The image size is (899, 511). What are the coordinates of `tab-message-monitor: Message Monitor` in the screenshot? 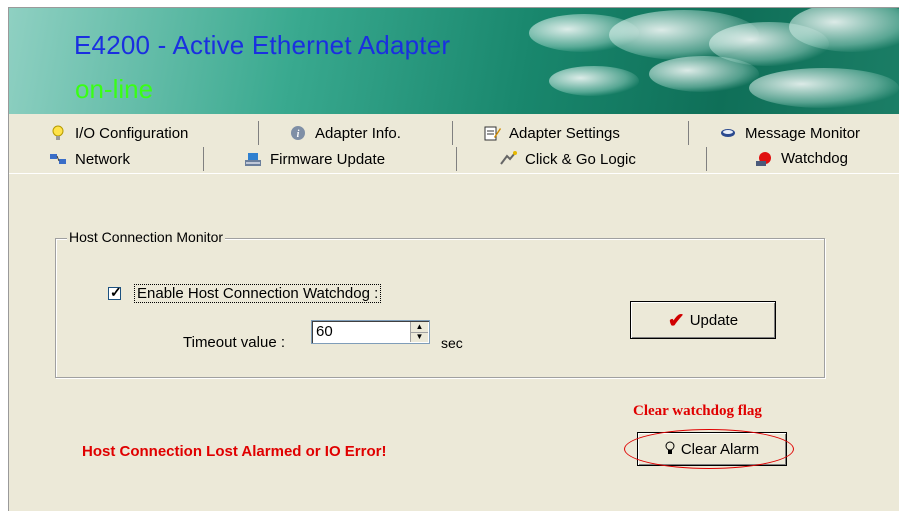 It's located at (794, 133).